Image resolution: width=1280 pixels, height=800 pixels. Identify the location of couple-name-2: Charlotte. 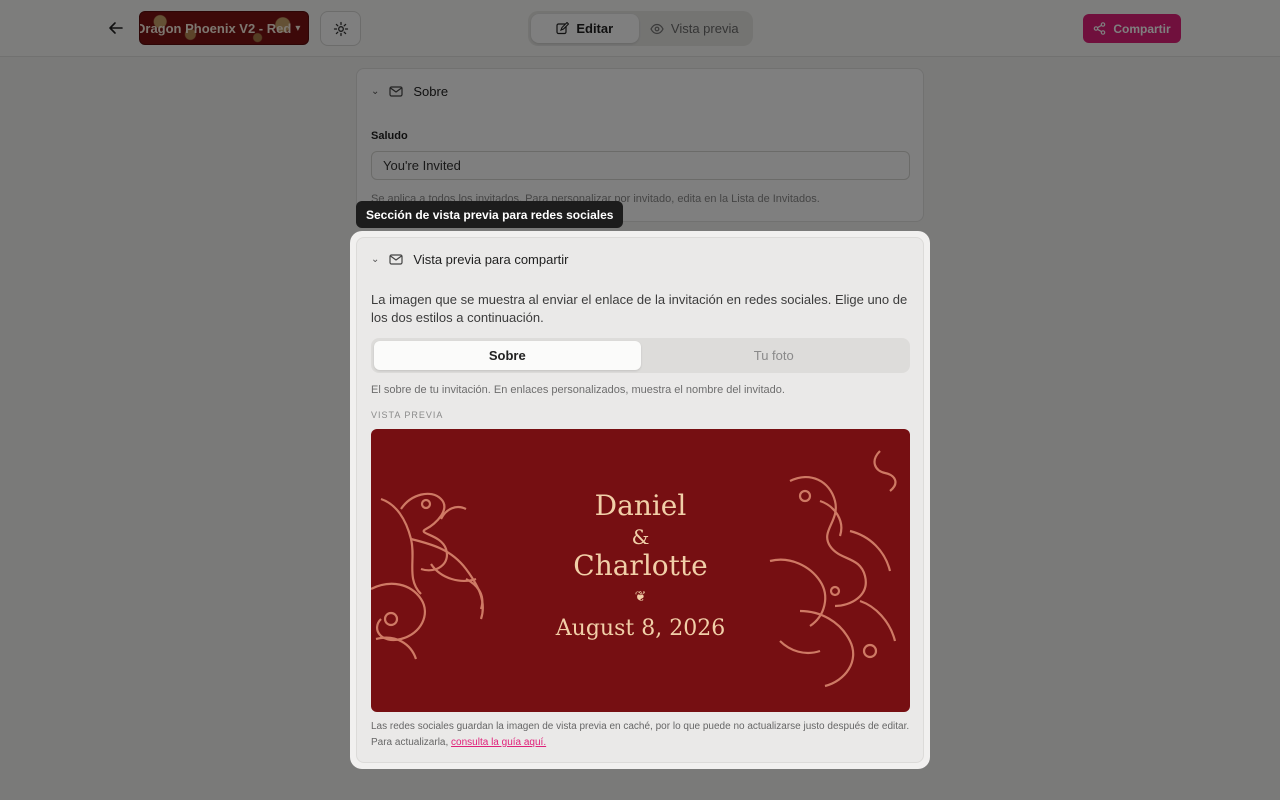
(640, 565).